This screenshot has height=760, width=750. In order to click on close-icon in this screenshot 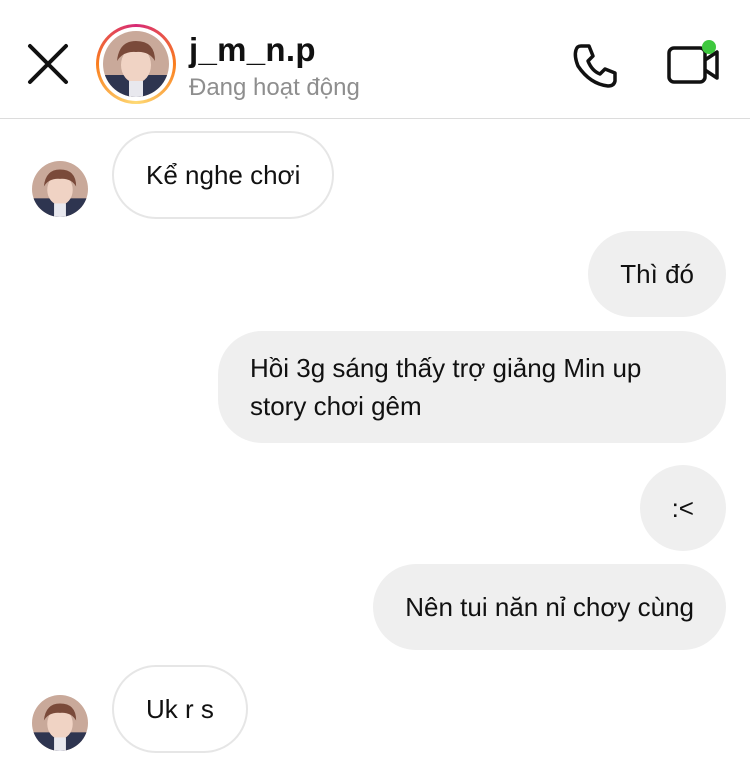, I will do `click(48, 64)`.